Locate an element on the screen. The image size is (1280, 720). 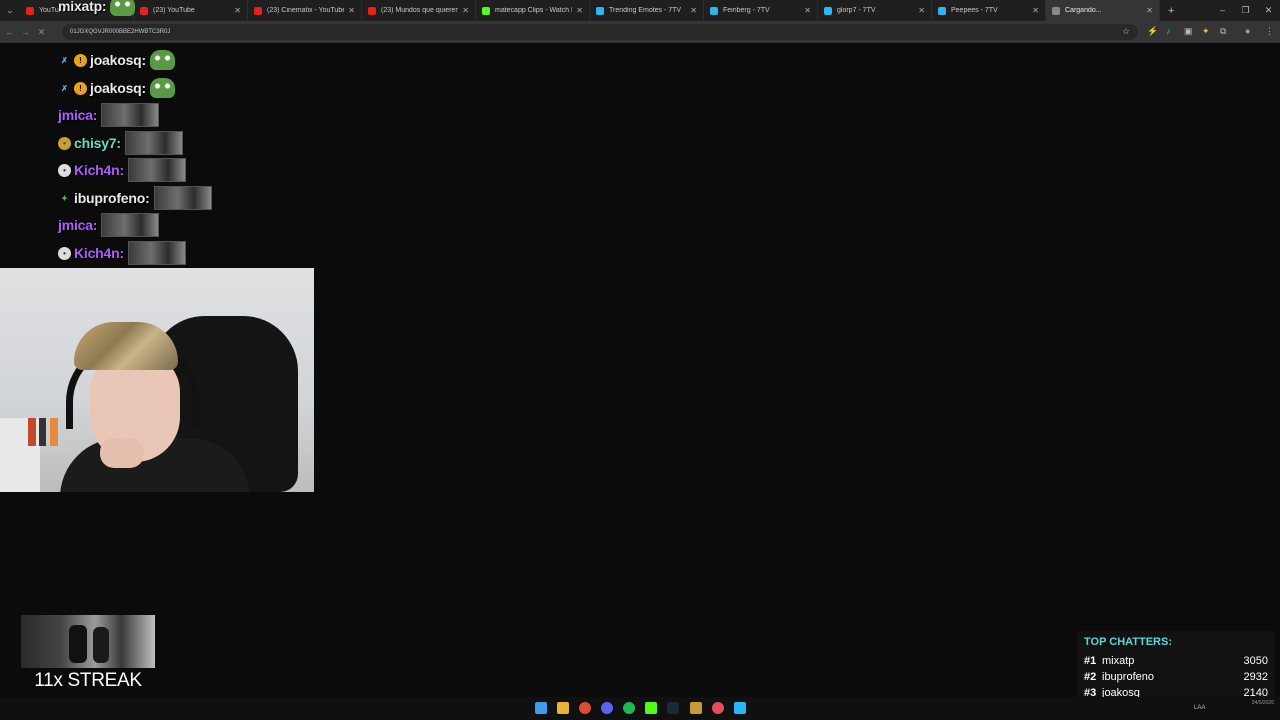
start-windows-icon is located at coordinates (541, 708).